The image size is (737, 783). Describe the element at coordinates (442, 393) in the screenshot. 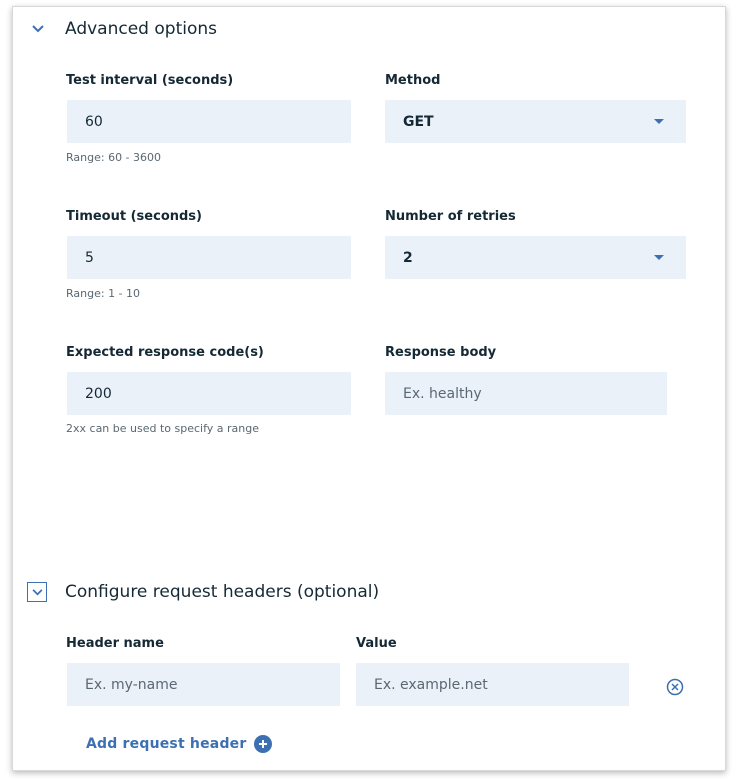

I see `response-body-placeholder: Ex. healthy` at that location.